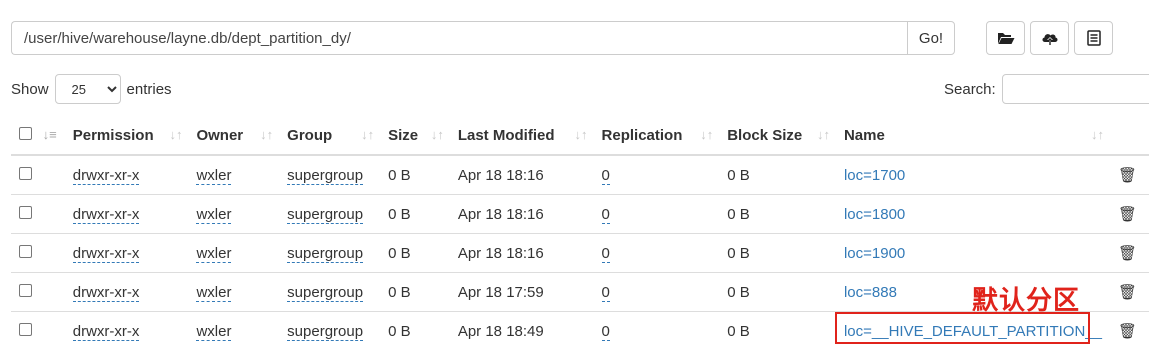  I want to click on column-owner: Owner ↓↑, so click(234, 136).